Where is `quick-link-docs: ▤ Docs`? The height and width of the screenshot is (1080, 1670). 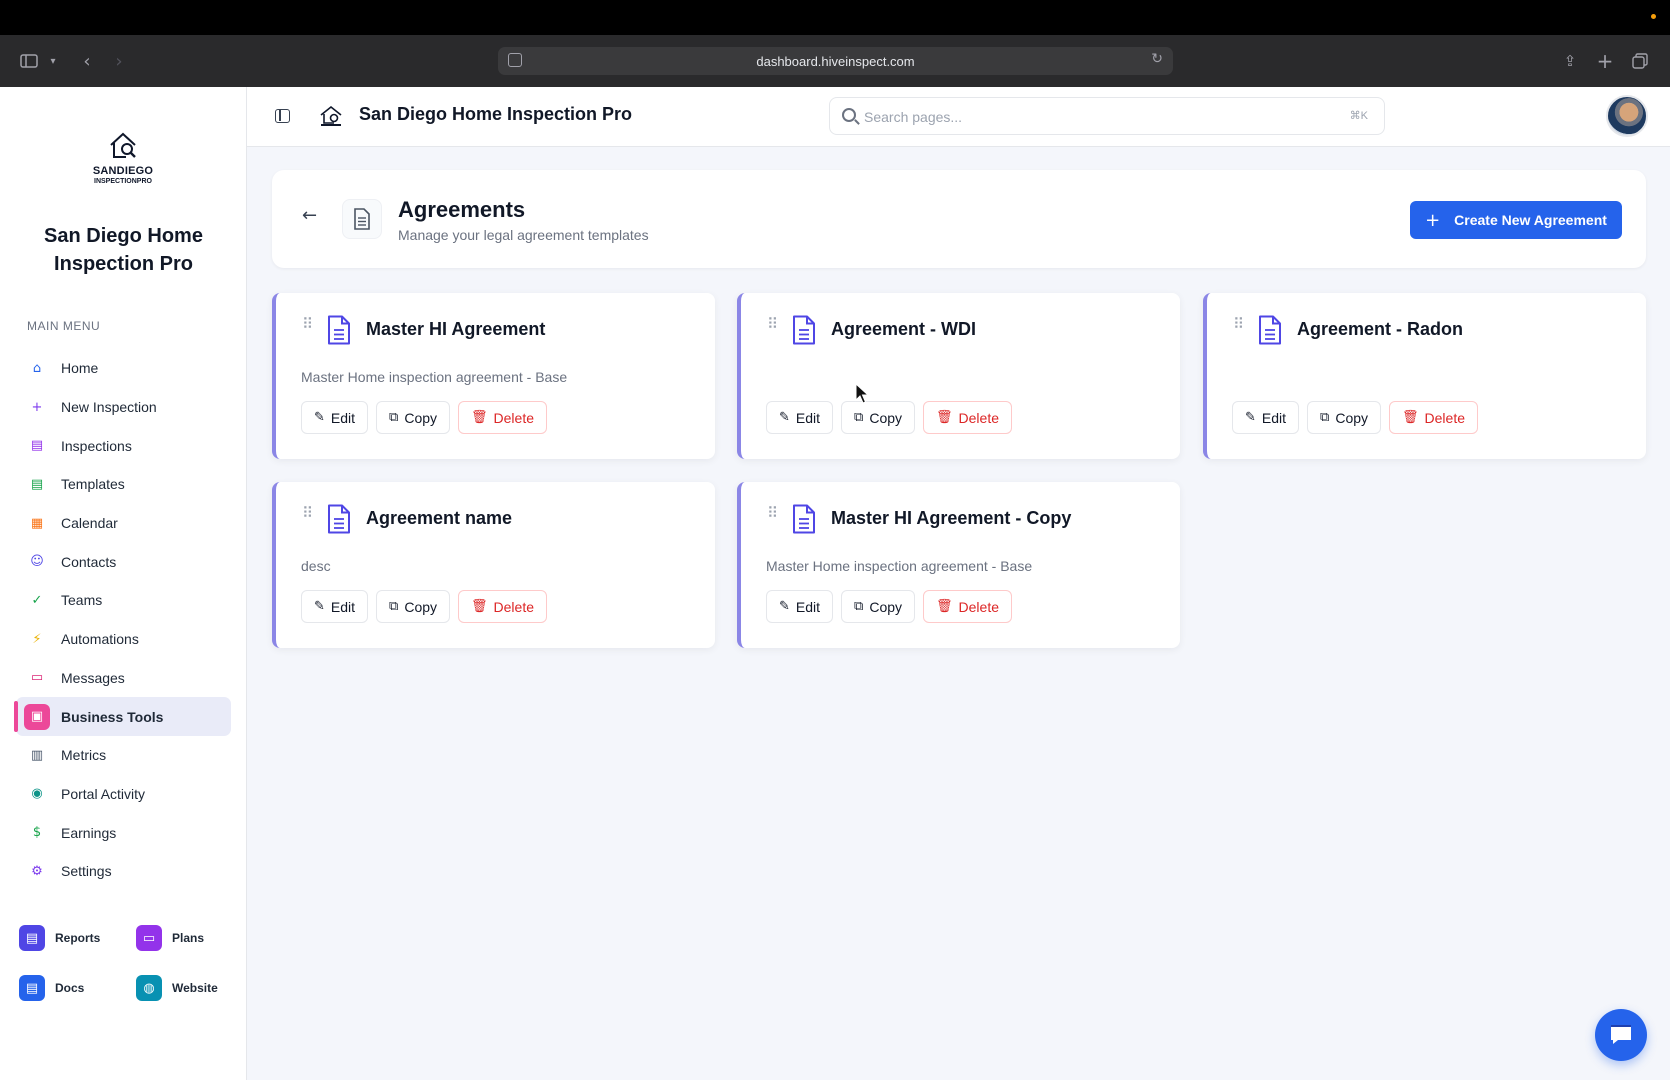
quick-link-docs: ▤ Docs is located at coordinates (51, 988).